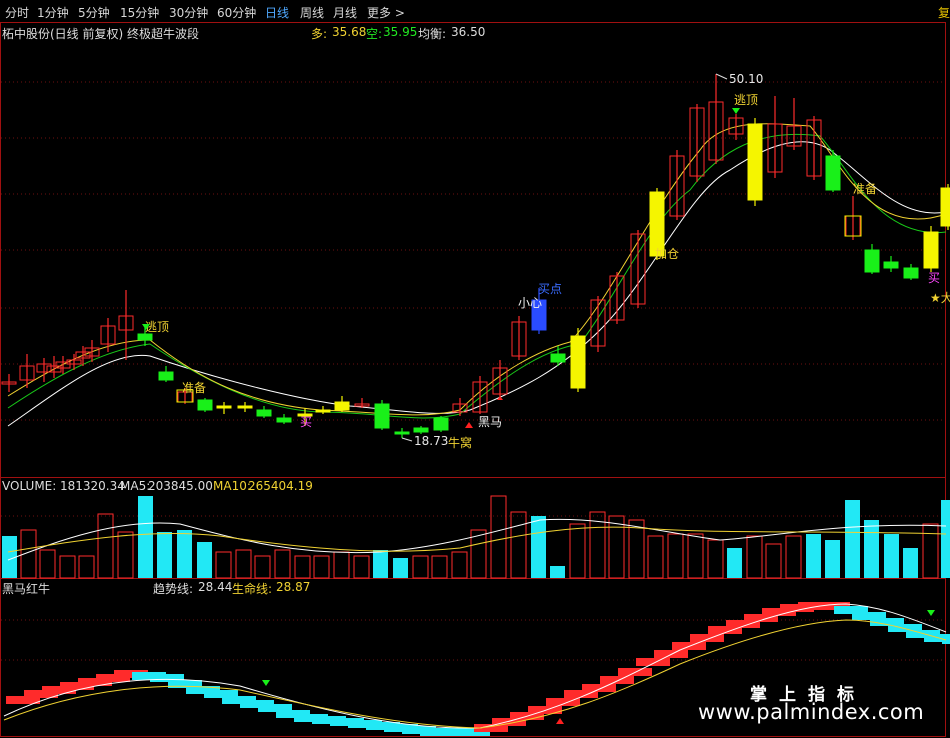 Image resolution: width=950 pixels, height=738 pixels. I want to click on volume-ma5-label: MA5:, so click(135, 486).